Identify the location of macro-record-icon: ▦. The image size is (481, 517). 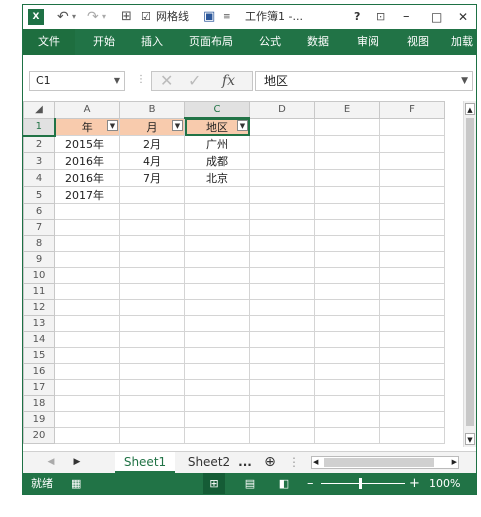
(76, 483).